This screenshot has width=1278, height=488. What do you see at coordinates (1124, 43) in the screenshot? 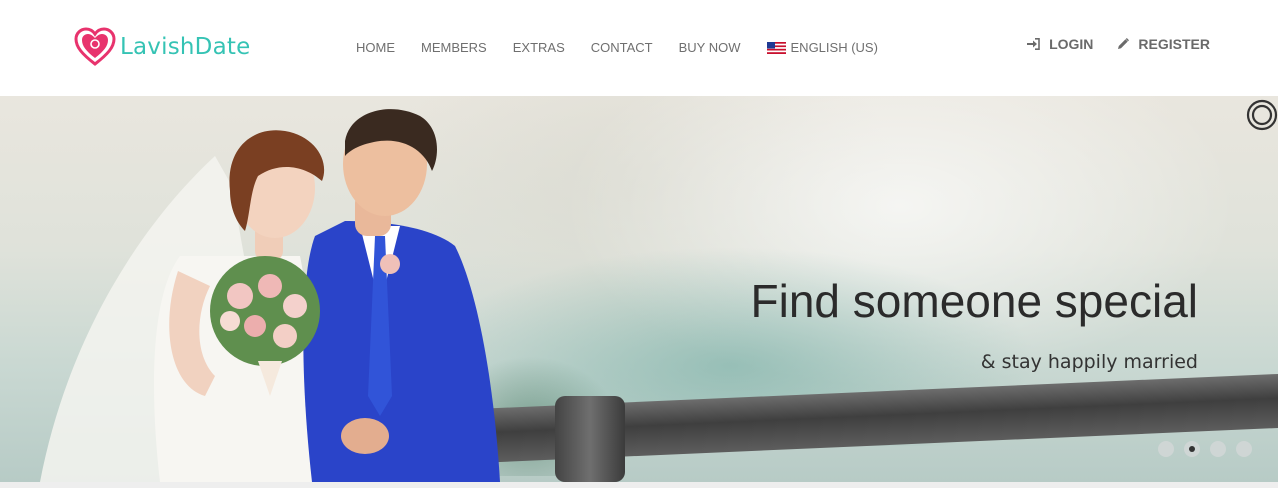
I see `pencil-icon` at bounding box center [1124, 43].